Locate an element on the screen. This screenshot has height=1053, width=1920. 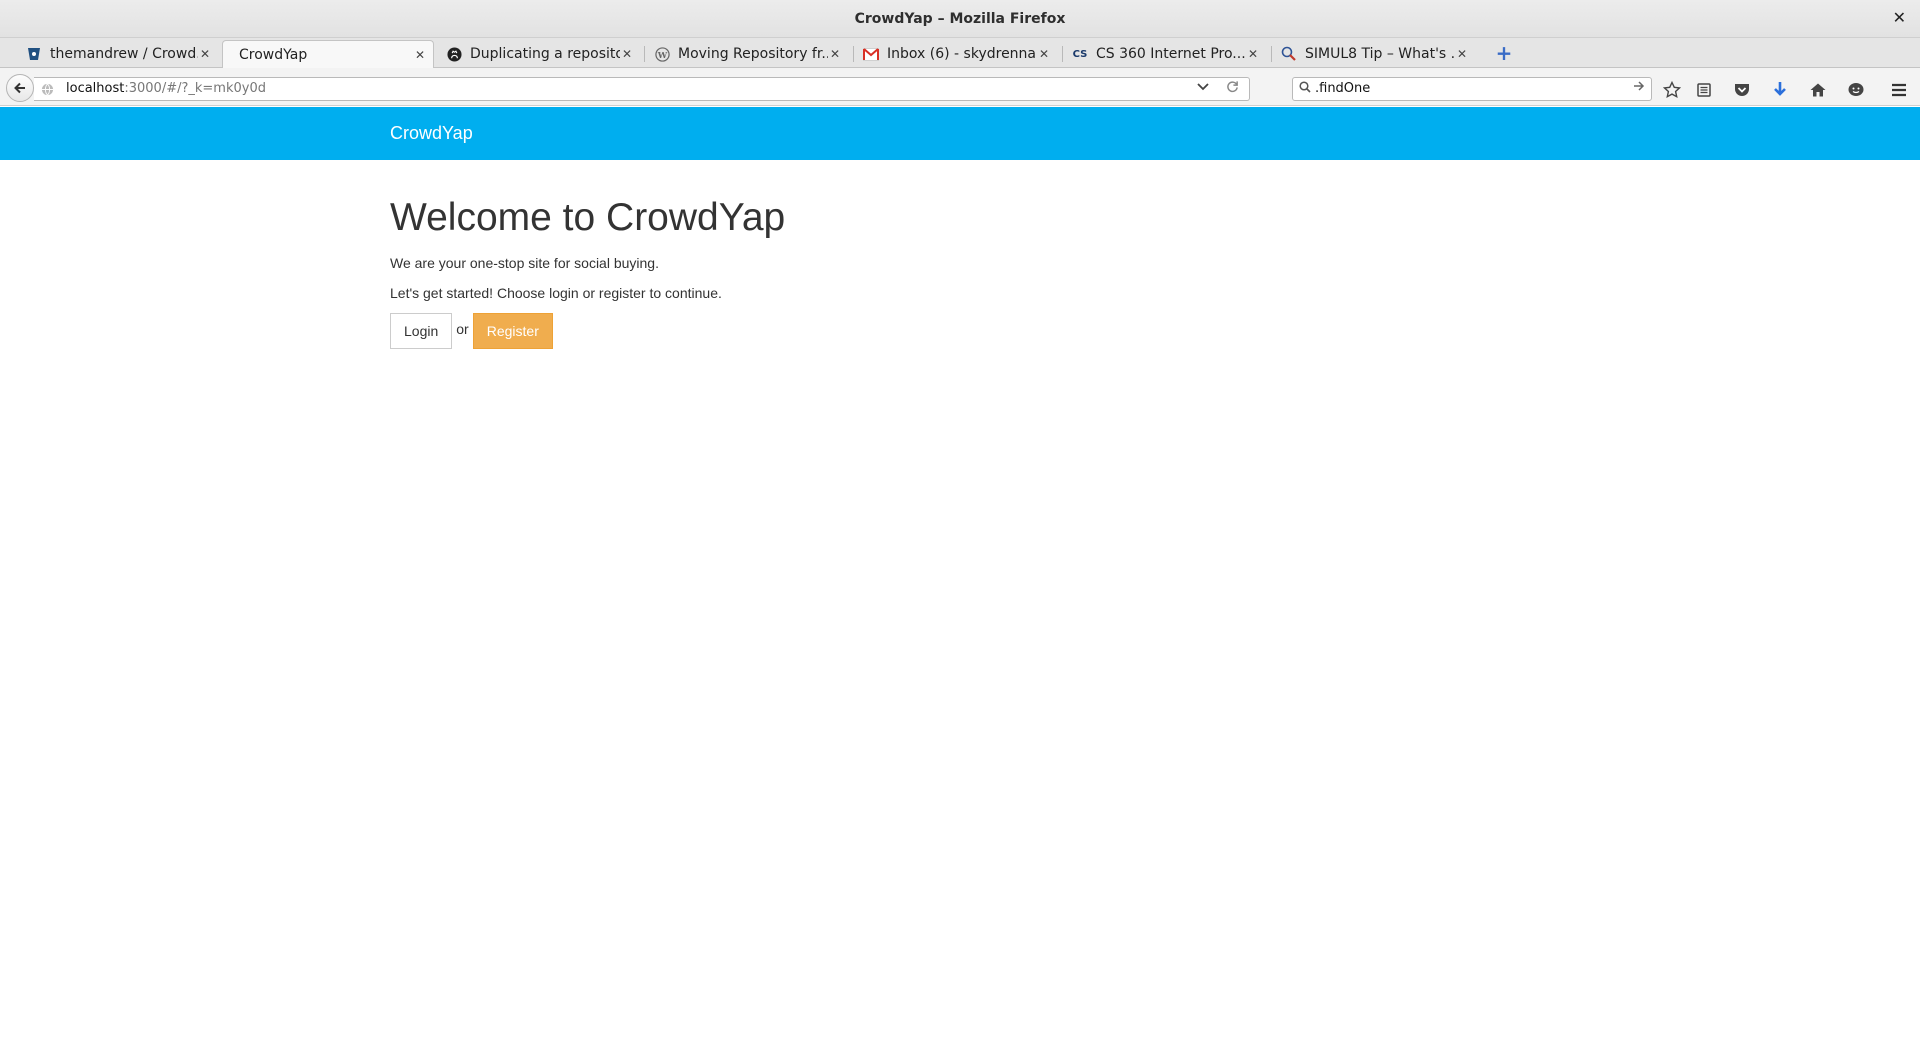
github-icon is located at coordinates (454, 54).